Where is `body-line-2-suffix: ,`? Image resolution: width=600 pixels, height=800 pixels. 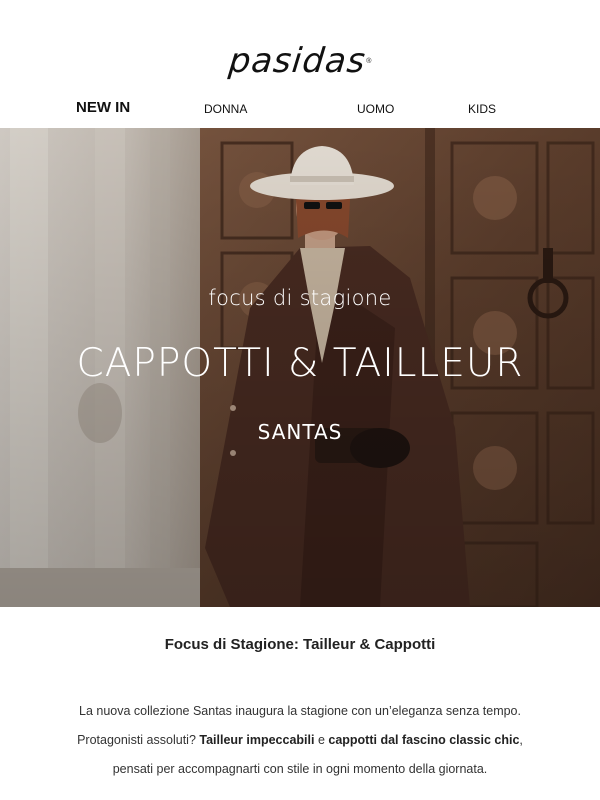 body-line-2-suffix: , is located at coordinates (521, 740).